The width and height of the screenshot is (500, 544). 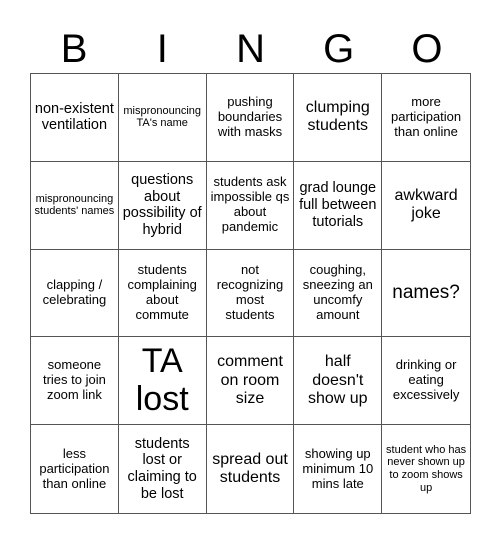 I want to click on bingo-cell: half doesn't show up, so click(x=338, y=381).